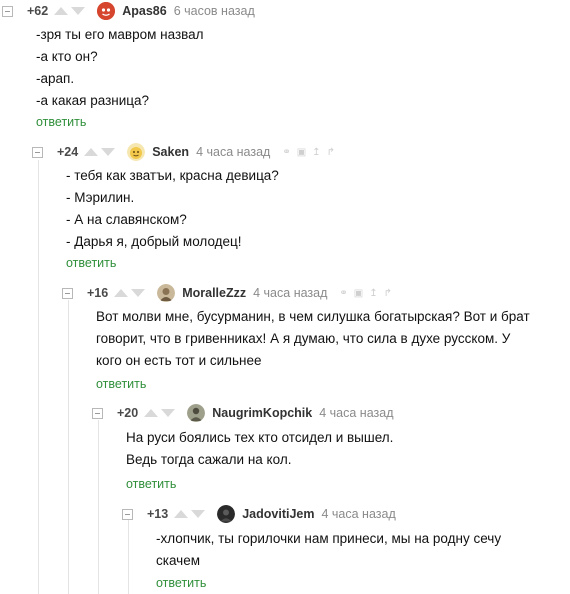 This screenshot has height=594, width=570. I want to click on comment-line: скачем, so click(178, 560).